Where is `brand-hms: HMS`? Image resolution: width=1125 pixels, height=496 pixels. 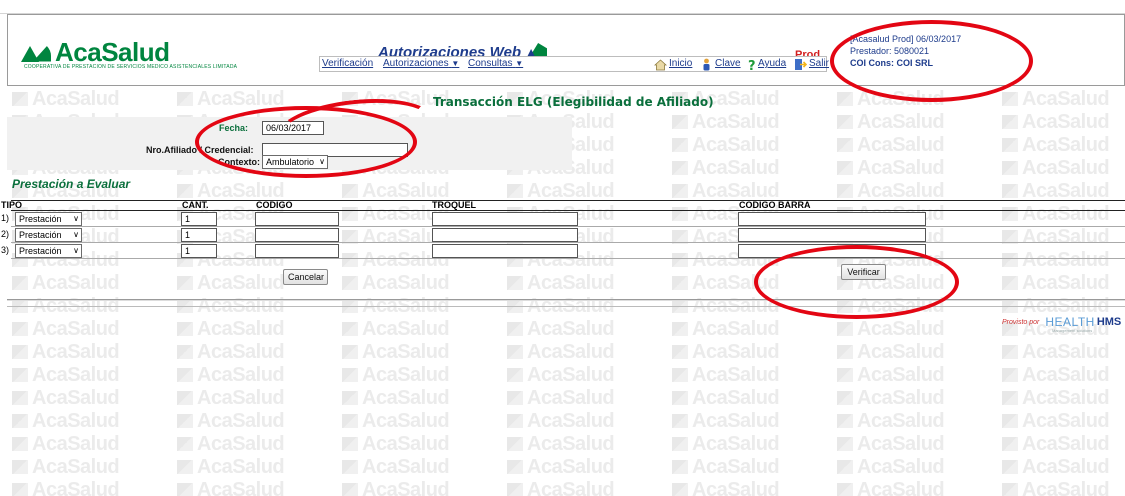
brand-hms: HMS is located at coordinates (1109, 322).